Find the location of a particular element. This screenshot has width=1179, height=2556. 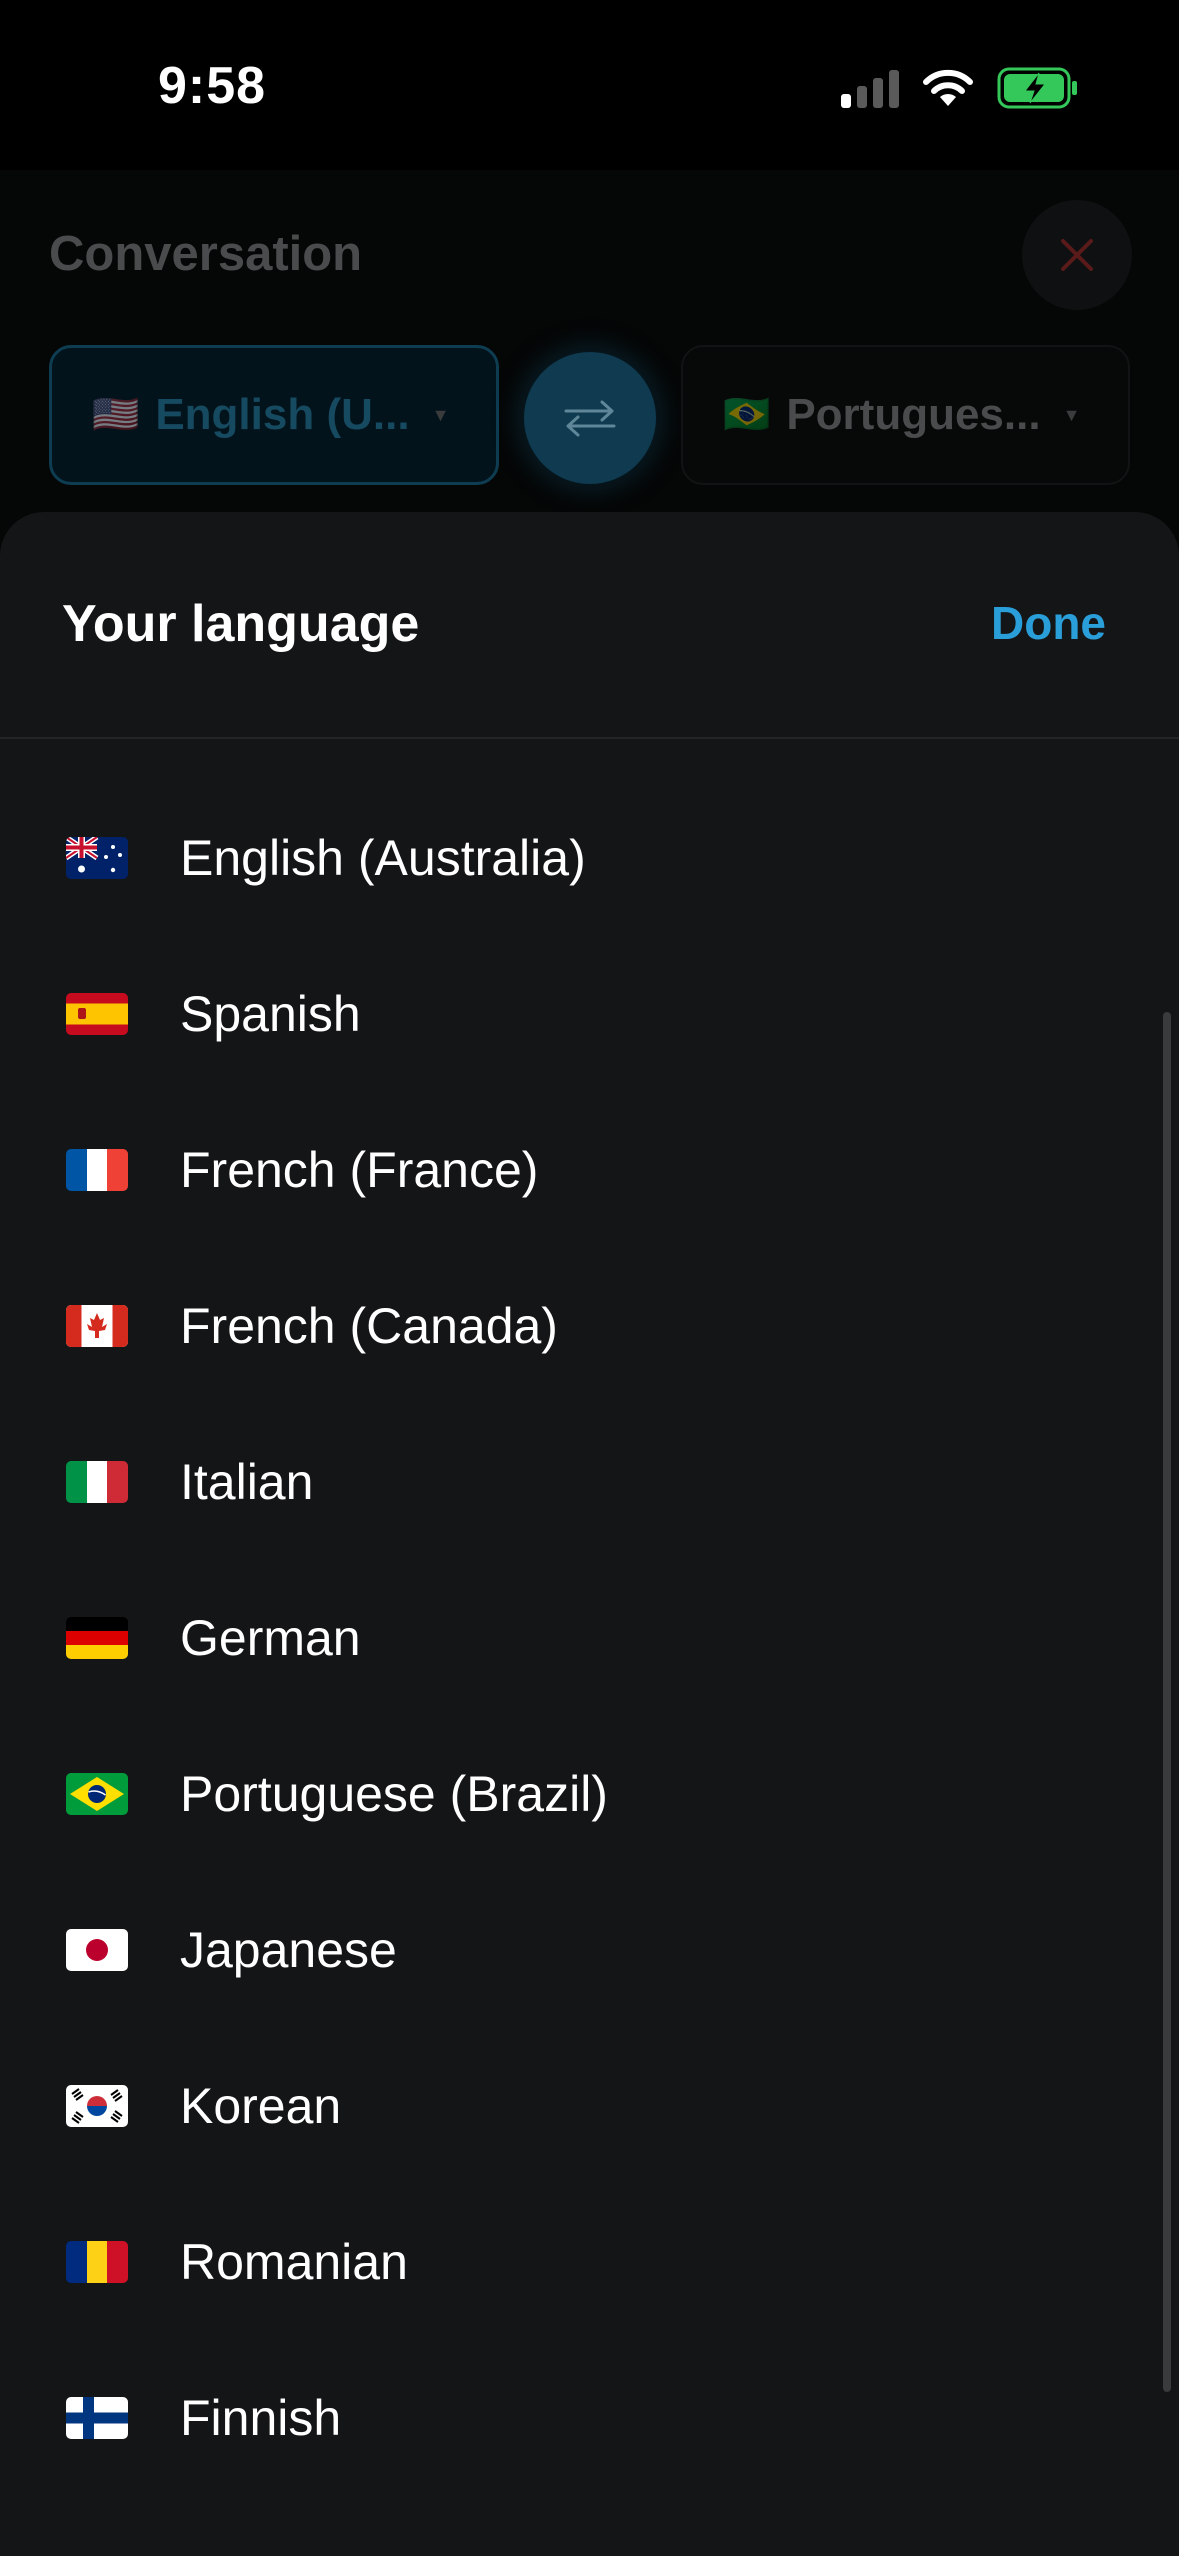

language-option-portuguese-brazil: Portuguese (Brazil) is located at coordinates (589, 1794).